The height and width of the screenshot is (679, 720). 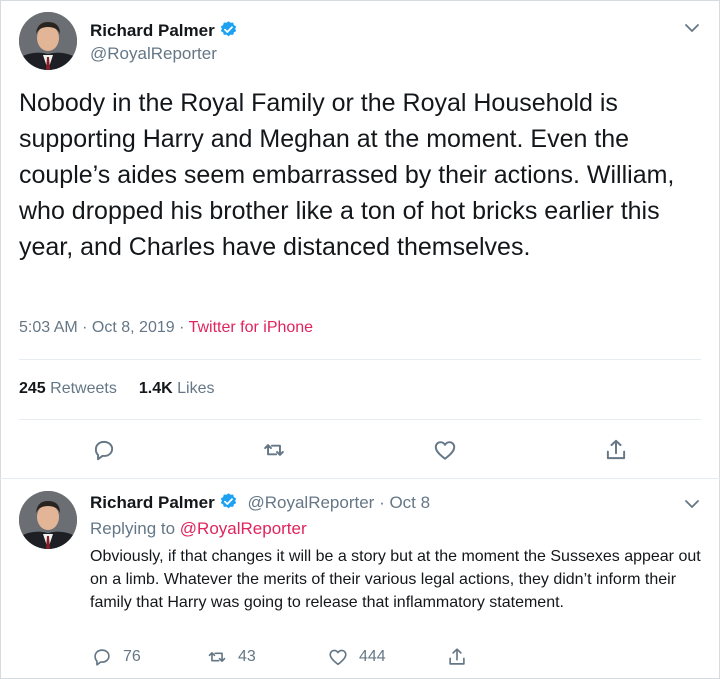 I want to click on author-avatar, so click(x=48, y=41).